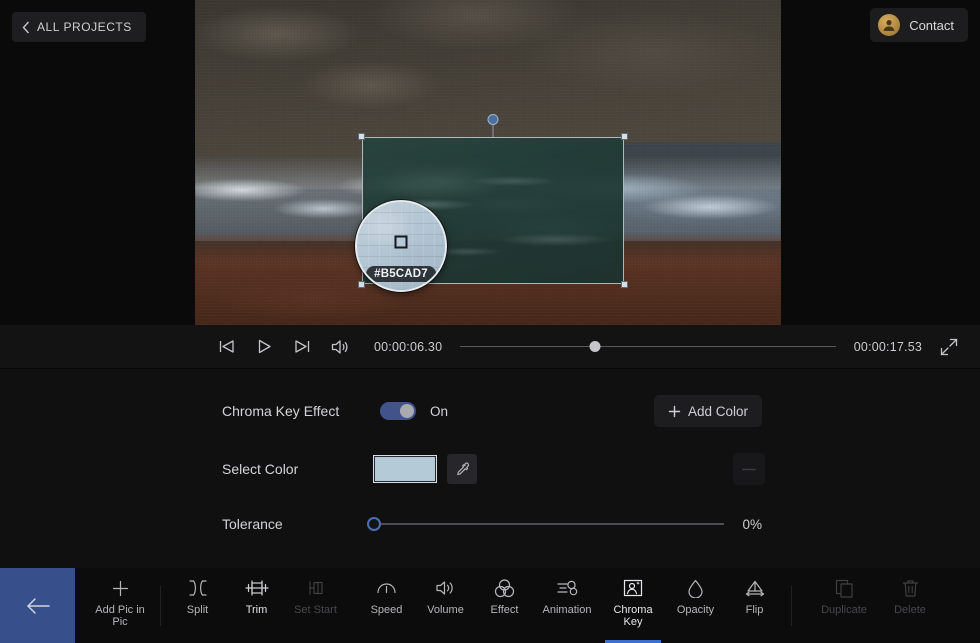  I want to click on tool-label: Split, so click(197, 610).